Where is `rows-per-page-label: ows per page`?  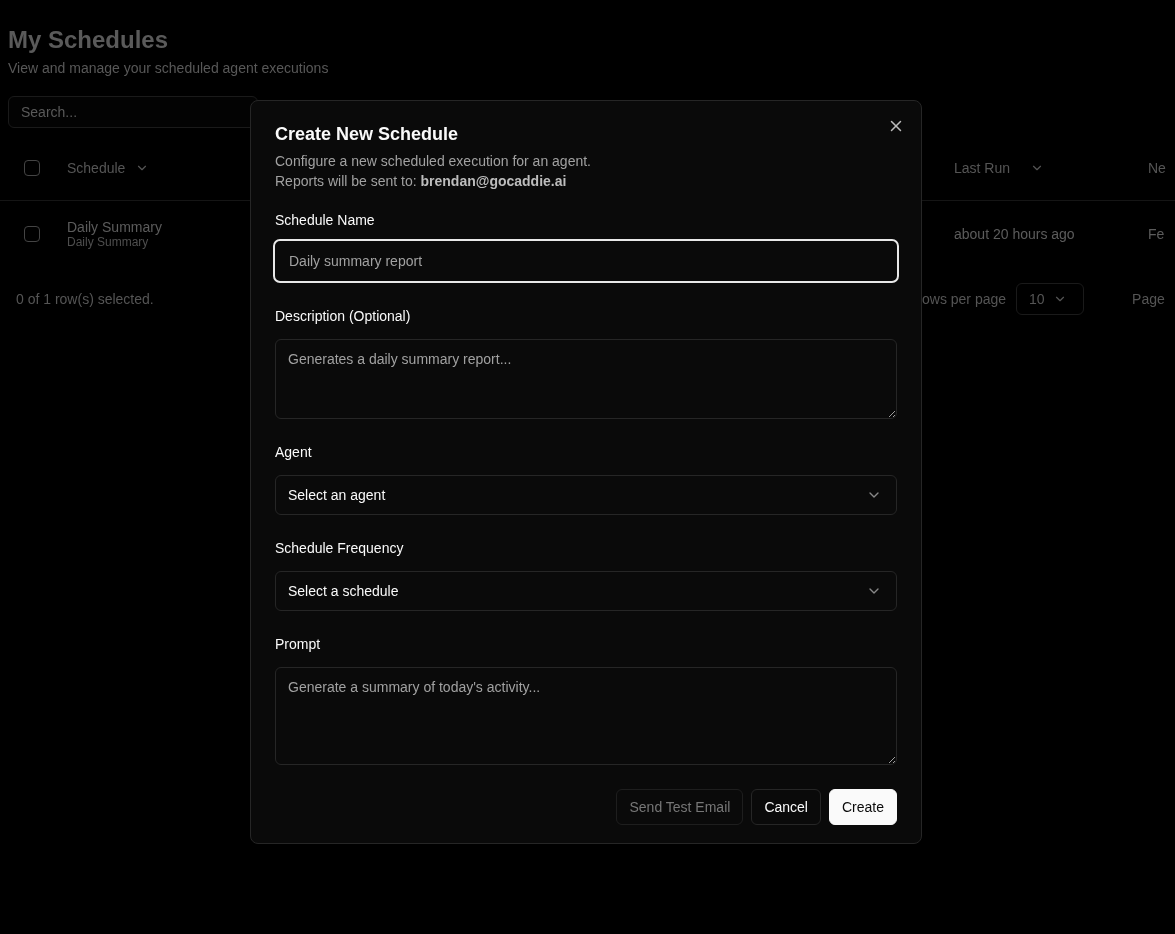 rows-per-page-label: ows per page is located at coordinates (964, 299).